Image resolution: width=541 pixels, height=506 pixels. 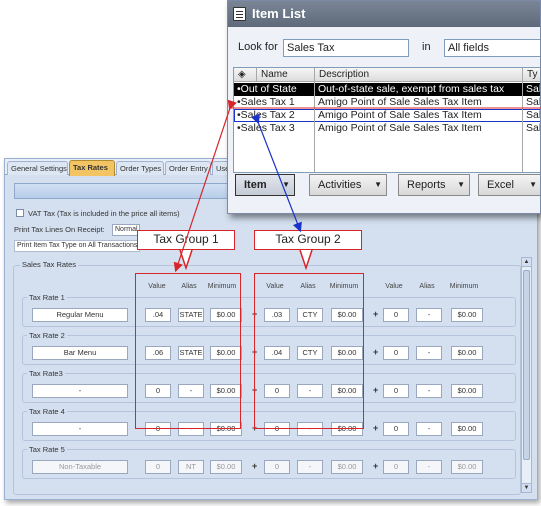 What do you see at coordinates (20, 213) in the screenshot?
I see `vat-tax-checkbox` at bounding box center [20, 213].